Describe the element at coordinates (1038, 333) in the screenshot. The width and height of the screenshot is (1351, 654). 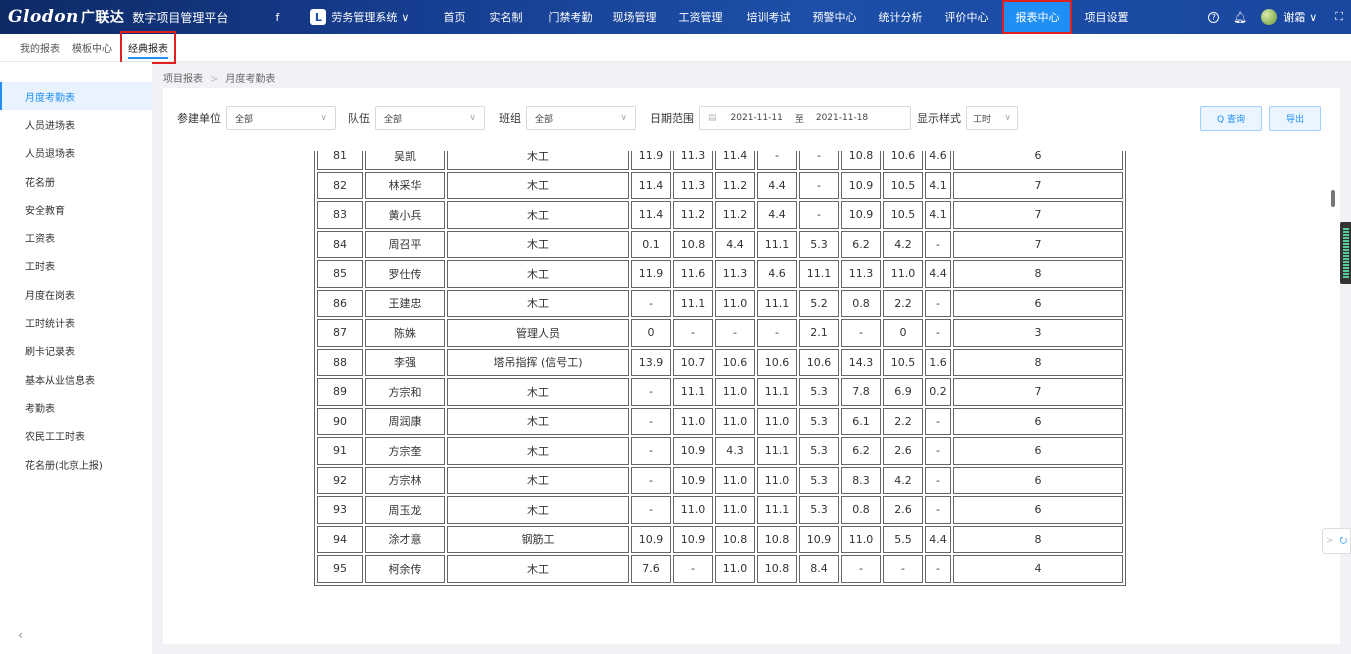
I see `cell-attendance-days: 3` at that location.